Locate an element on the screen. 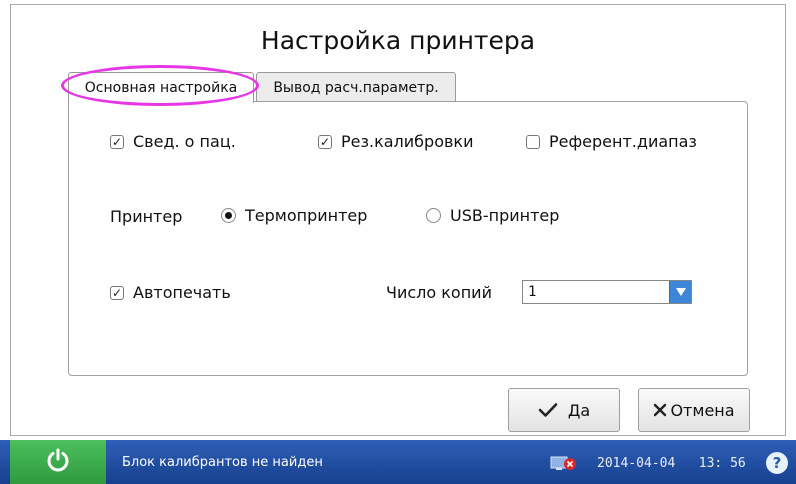 Image resolution: width=796 pixels, height=484 pixels. dropdown-arrow-icon is located at coordinates (680, 292).